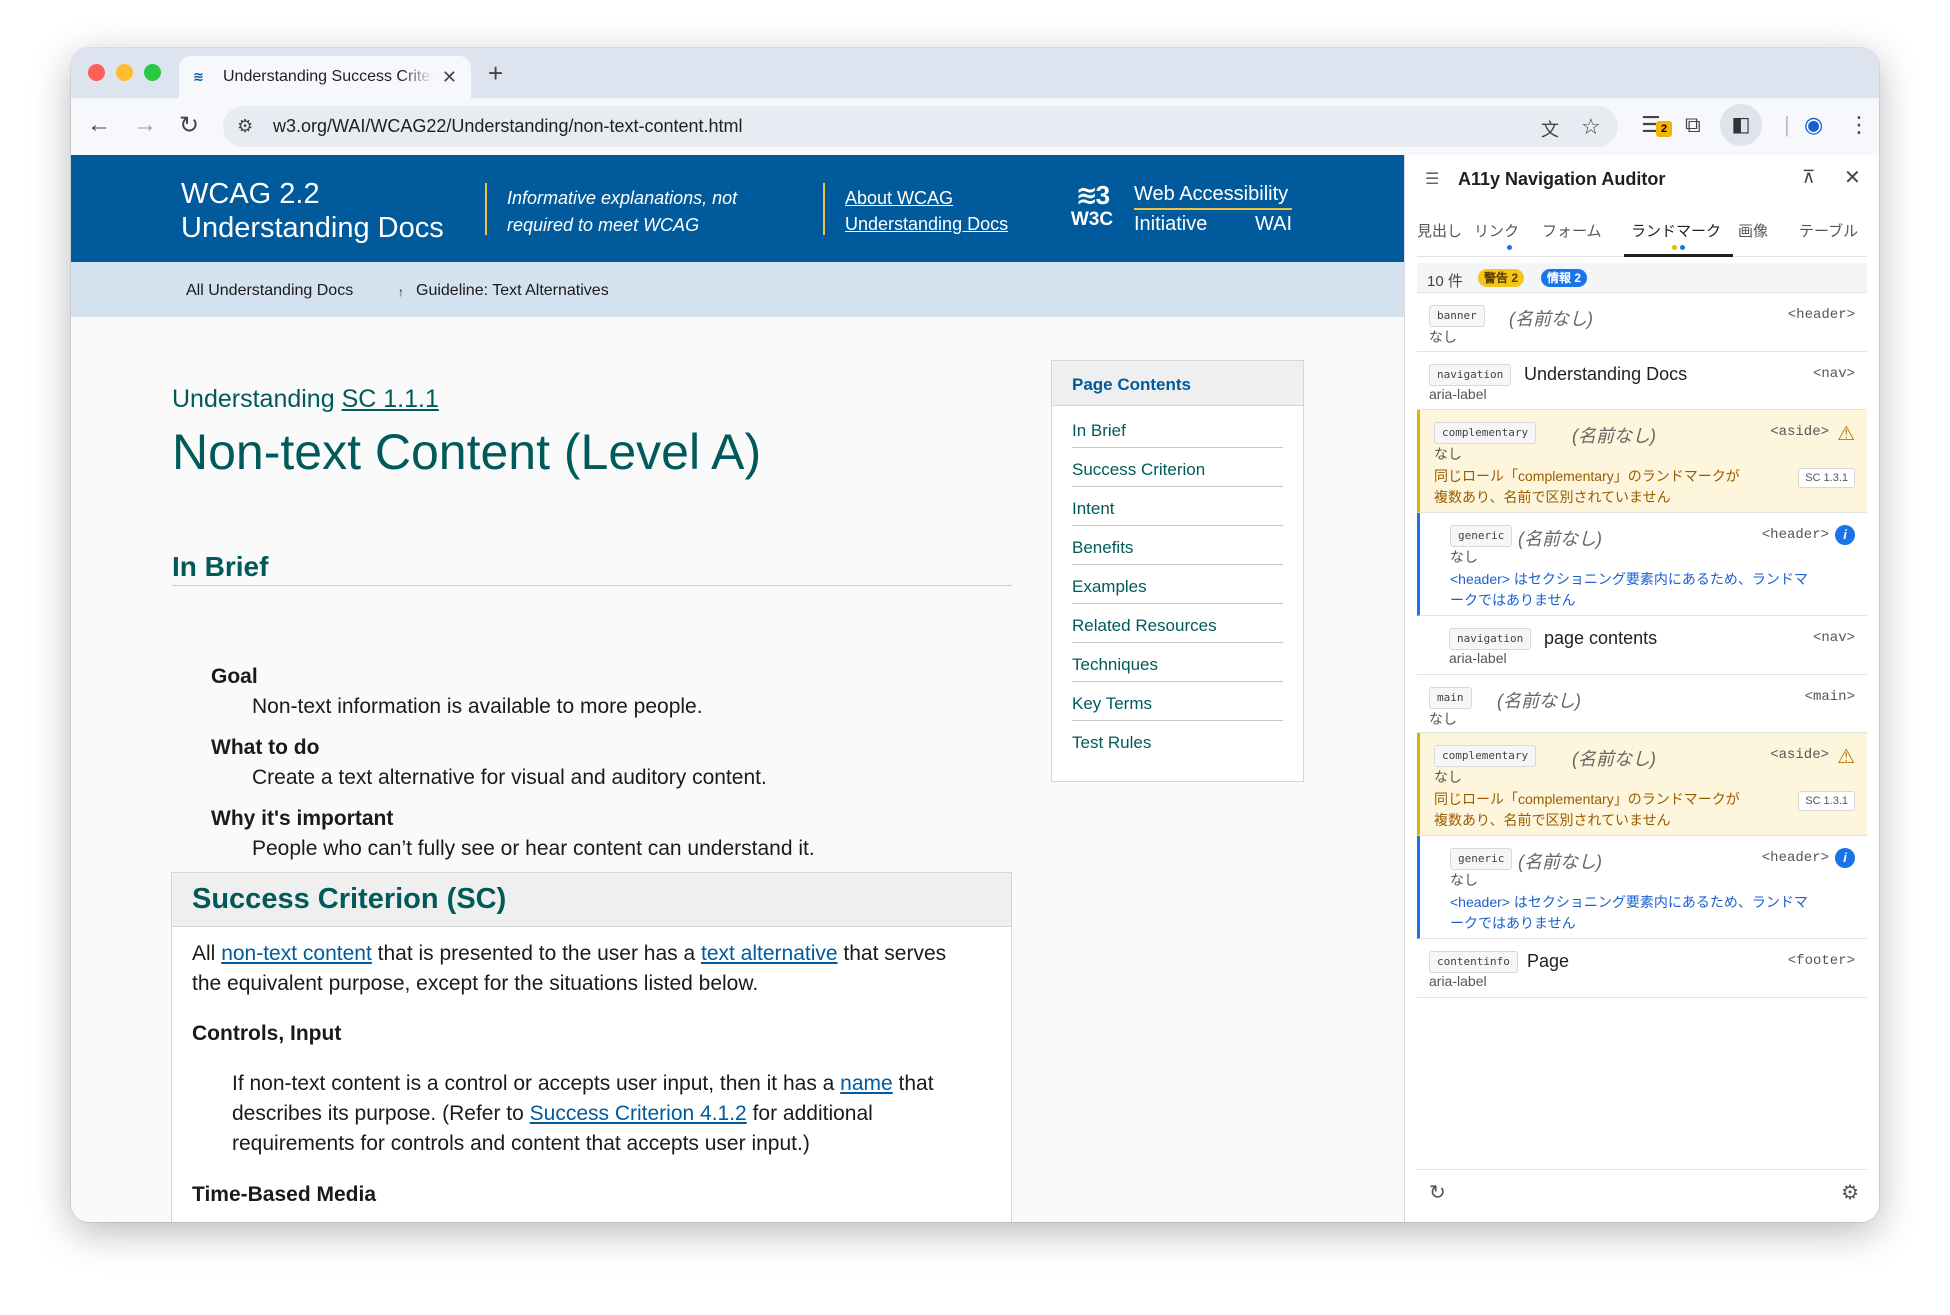 The image size is (1950, 1315). Describe the element at coordinates (1213, 224) in the screenshot. I see `wai-subtitle: Initiative WAI` at that location.